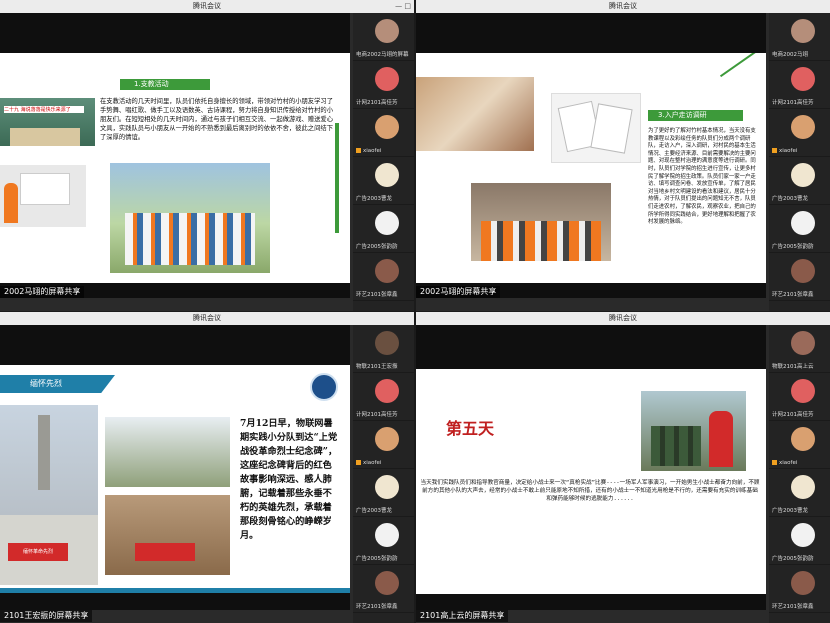  I want to click on participant-tile: 物联2101王宏振, so click(383, 349).